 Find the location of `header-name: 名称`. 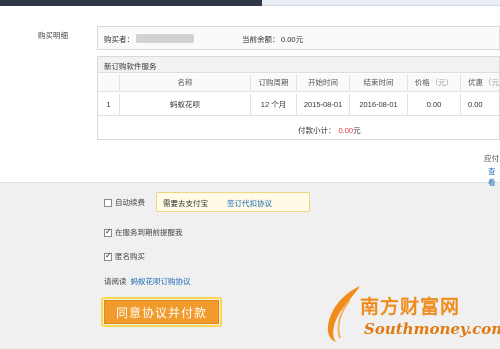

header-name: 名称 is located at coordinates (185, 82).